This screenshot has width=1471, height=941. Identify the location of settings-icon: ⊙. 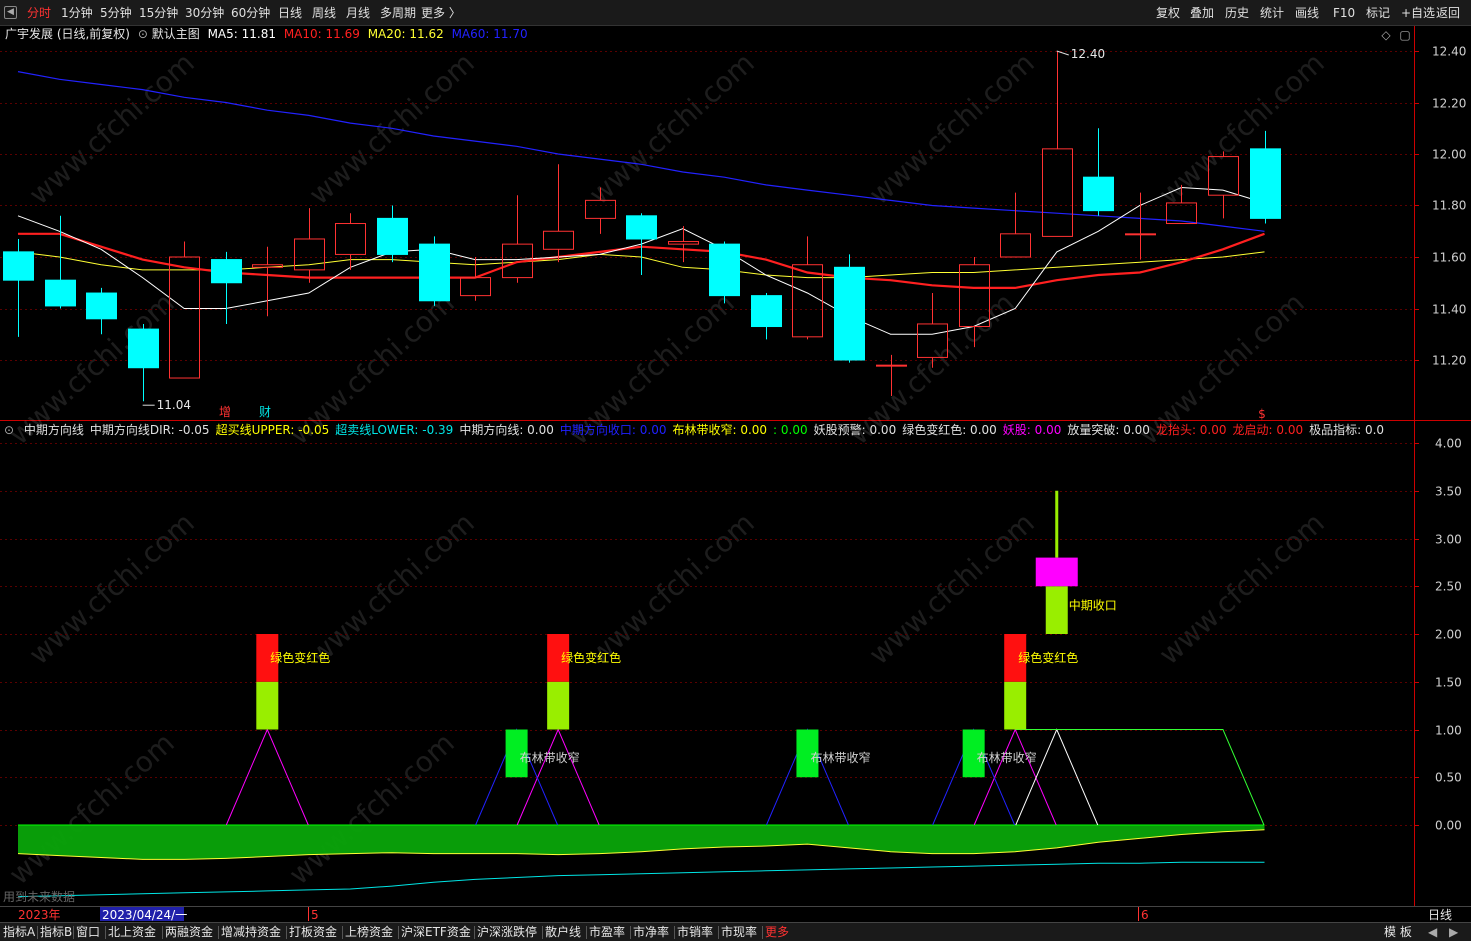
(143, 34).